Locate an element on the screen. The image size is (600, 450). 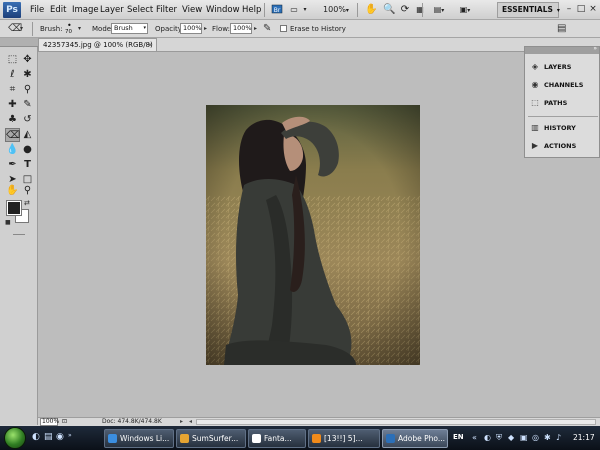
eyedropper-icon: ⚲ is located at coordinates (27, 90).